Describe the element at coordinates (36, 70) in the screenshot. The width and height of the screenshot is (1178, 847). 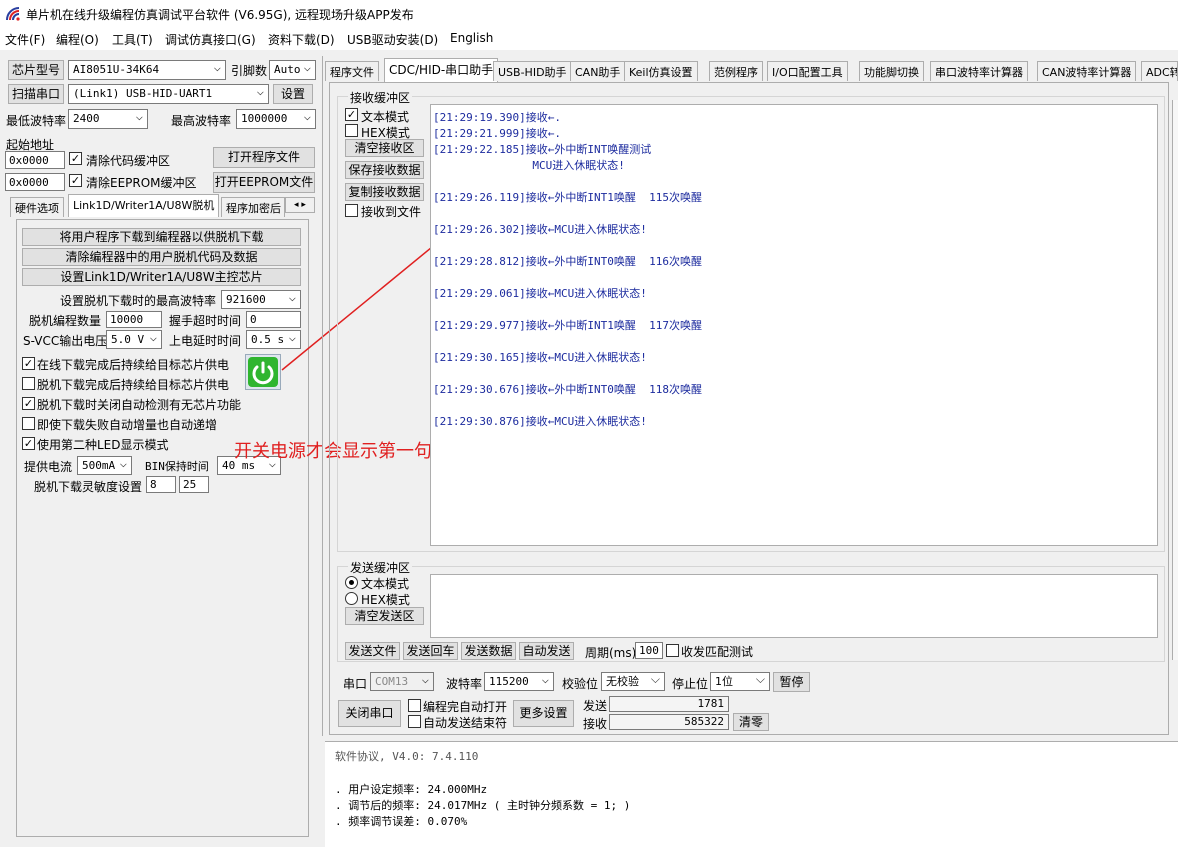
I see `chip-type-button: 芯片型号` at that location.